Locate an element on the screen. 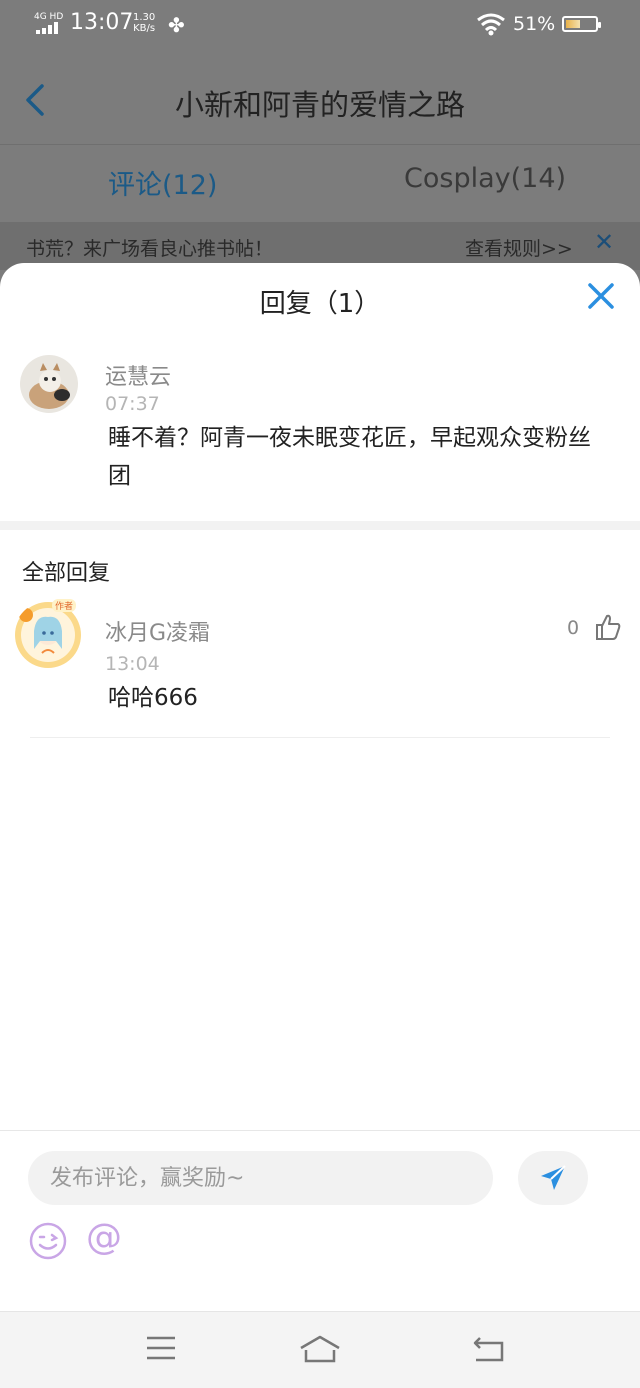 The image size is (640, 1388). reply-time: 13:04 is located at coordinates (132, 664).